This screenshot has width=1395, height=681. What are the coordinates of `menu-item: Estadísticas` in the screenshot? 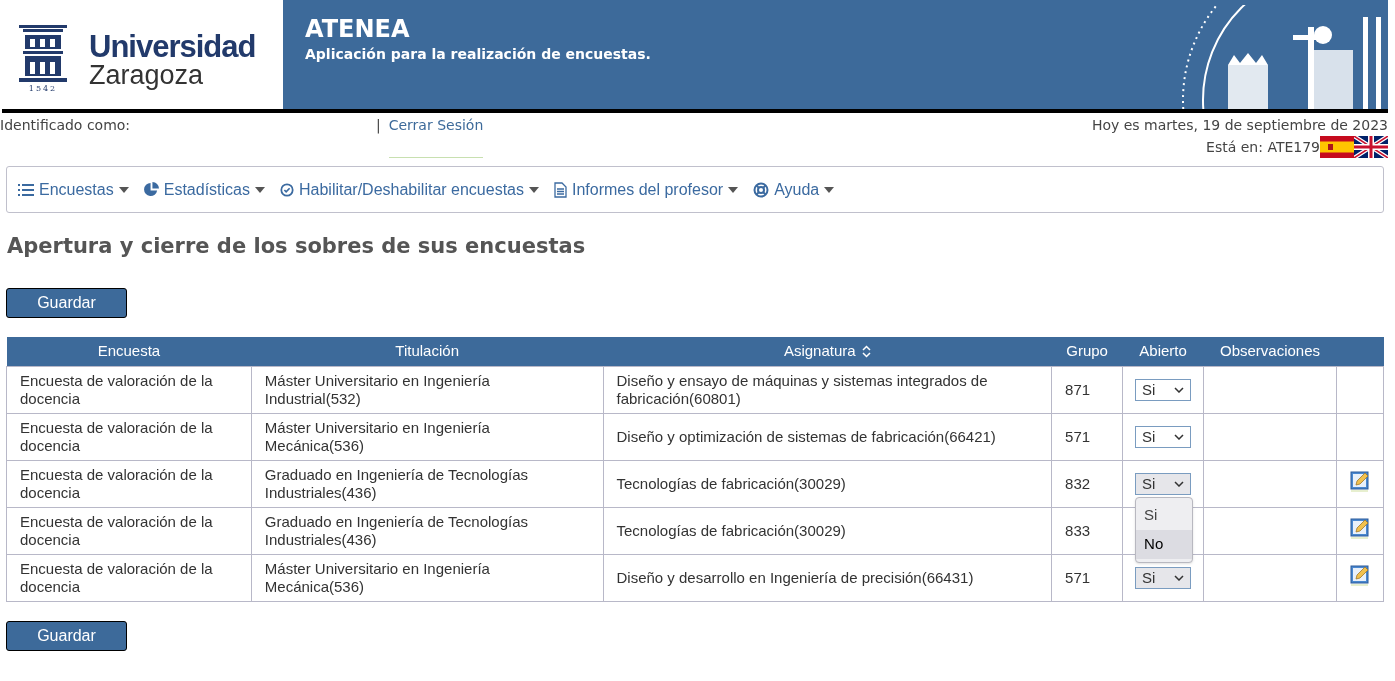 It's located at (204, 189).